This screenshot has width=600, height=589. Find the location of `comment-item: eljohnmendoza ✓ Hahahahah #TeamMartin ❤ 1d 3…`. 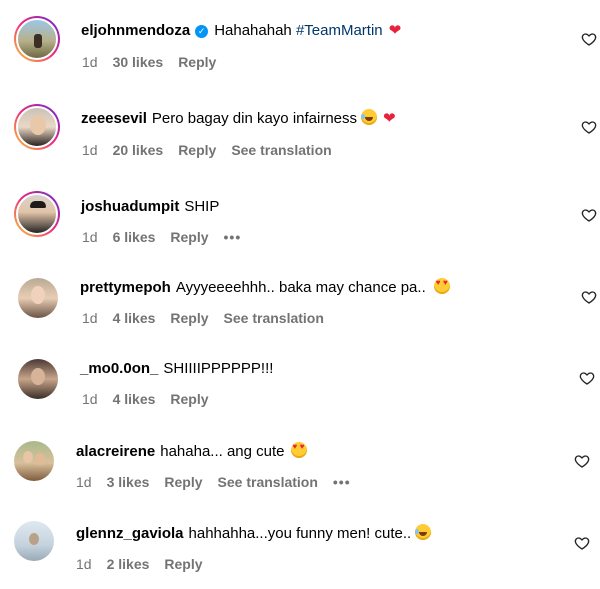

comment-item: eljohnmendoza ✓ Hahahahah #TeamMartin ❤ 1d 3… is located at coordinates (300, 44).